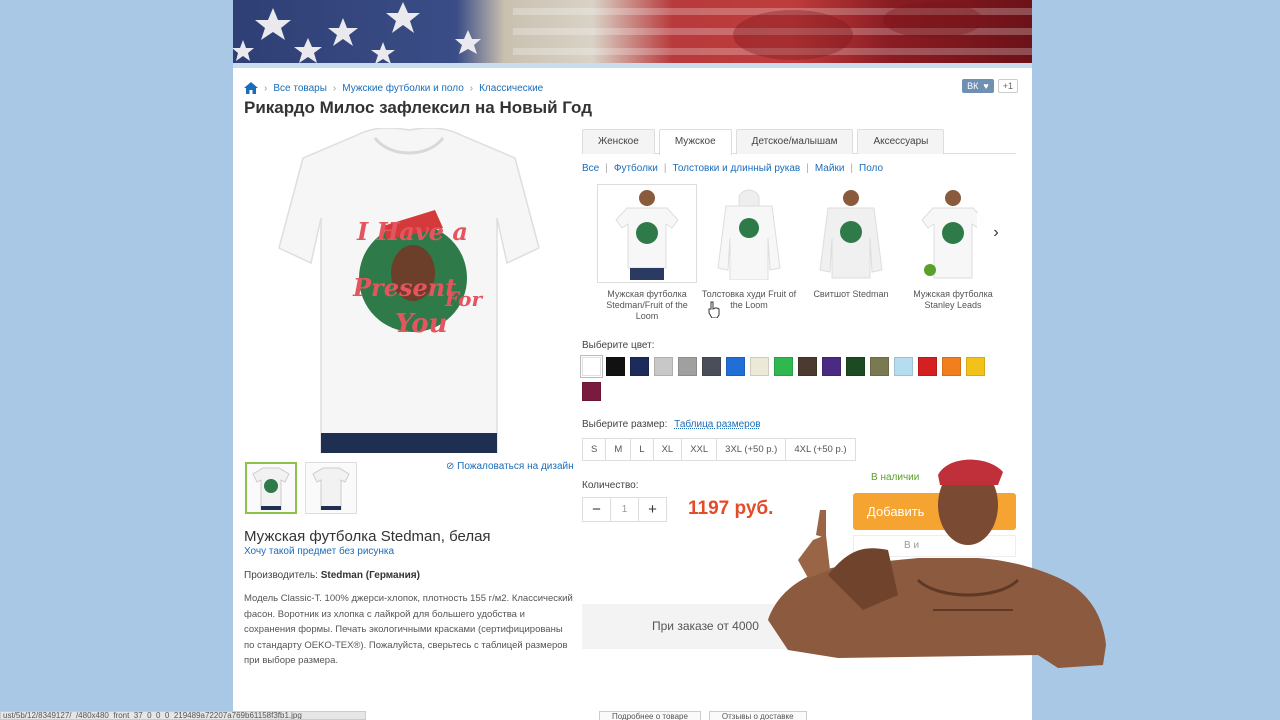 This screenshot has width=1280, height=720. What do you see at coordinates (271, 488) in the screenshot?
I see `thumbnail-front` at bounding box center [271, 488].